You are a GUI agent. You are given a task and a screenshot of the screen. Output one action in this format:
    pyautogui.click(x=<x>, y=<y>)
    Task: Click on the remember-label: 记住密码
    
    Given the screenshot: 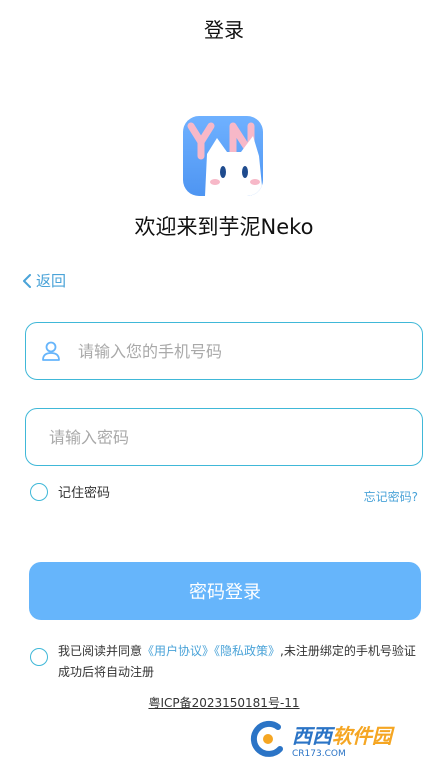 What is the action you would take?
    pyautogui.click(x=84, y=493)
    